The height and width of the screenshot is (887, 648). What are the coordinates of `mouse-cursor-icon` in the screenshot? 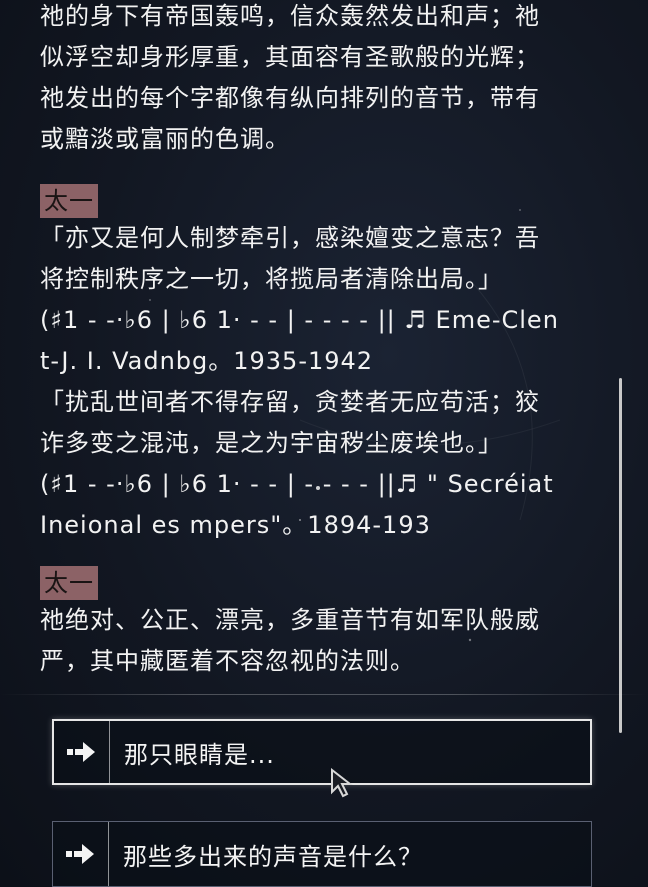 It's located at (342, 783).